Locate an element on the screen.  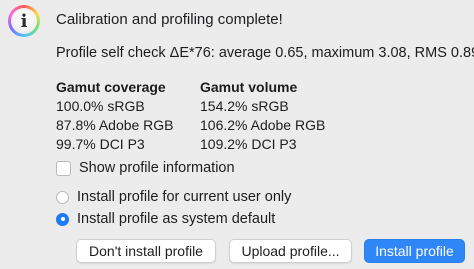
show-profile-info-checkbox is located at coordinates (63, 168).